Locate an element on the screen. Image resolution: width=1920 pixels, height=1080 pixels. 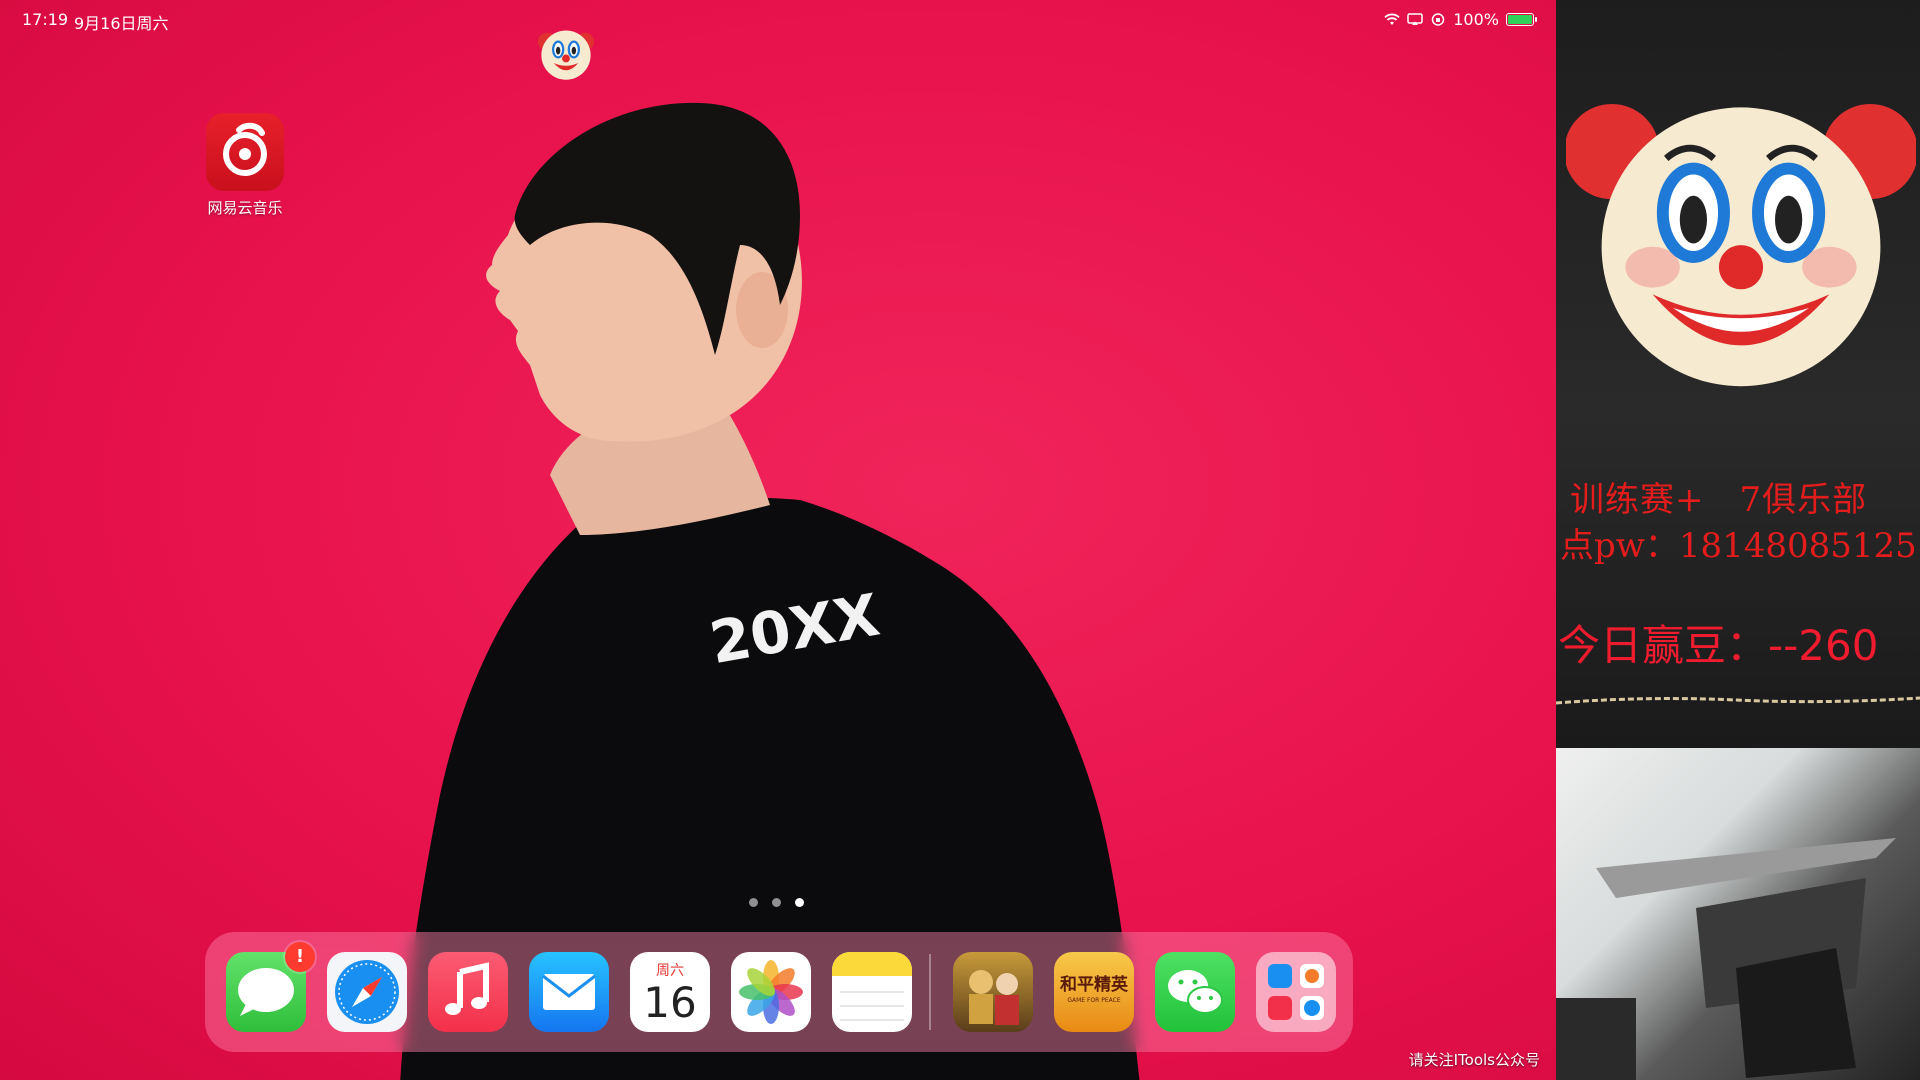
photos-icon is located at coordinates (771, 992).